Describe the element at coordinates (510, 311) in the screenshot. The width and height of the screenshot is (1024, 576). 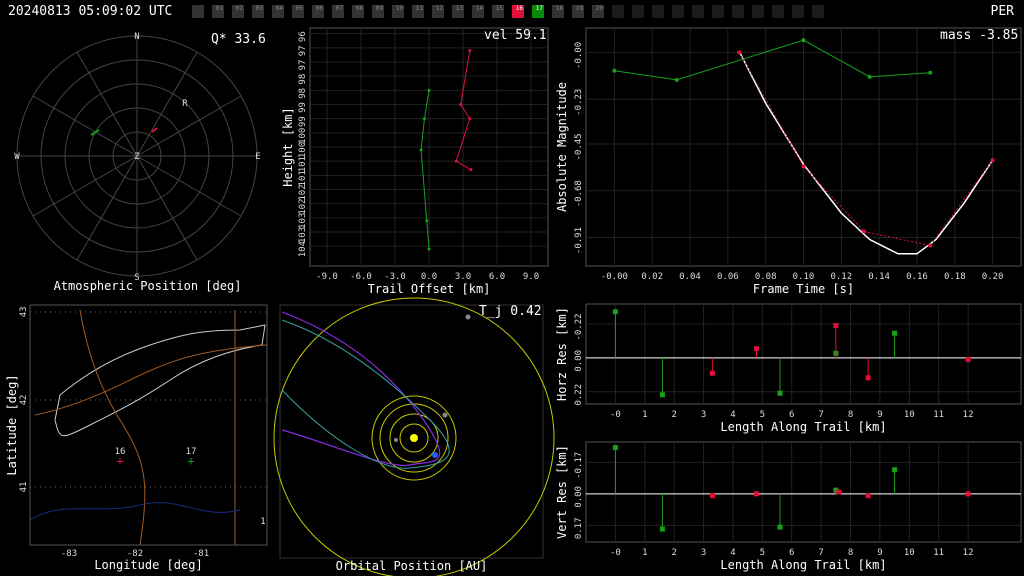
I see `orbit-tj-value: T_j 0.42` at that location.